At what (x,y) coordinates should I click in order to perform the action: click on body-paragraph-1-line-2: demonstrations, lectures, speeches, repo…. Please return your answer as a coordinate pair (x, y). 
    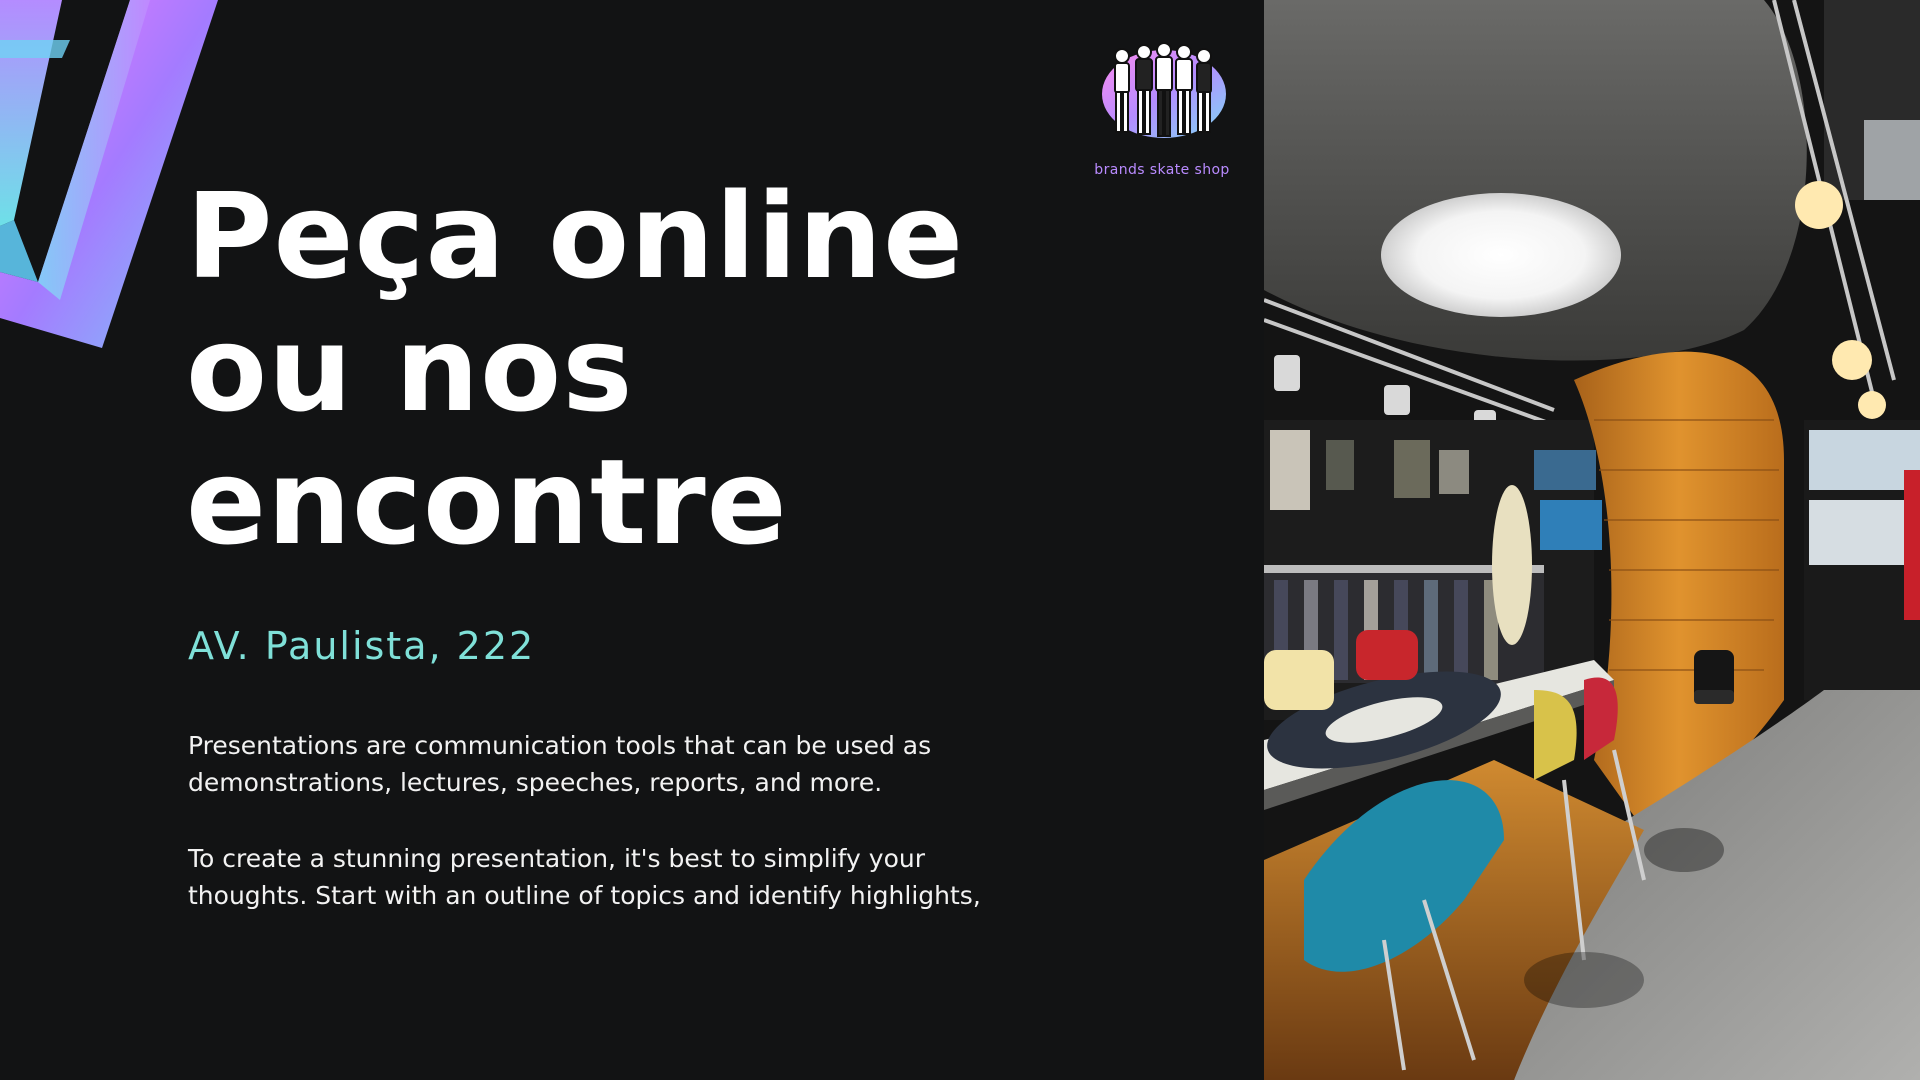
    Looking at the image, I should click on (535, 782).